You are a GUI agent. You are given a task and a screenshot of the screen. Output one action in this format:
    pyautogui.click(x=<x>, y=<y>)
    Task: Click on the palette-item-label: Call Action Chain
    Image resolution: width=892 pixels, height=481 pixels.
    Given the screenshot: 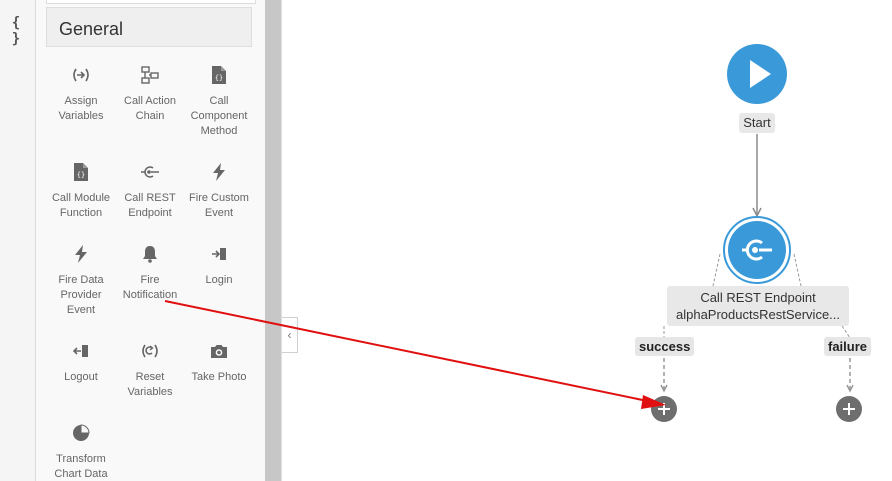 What is the action you would take?
    pyautogui.click(x=150, y=108)
    